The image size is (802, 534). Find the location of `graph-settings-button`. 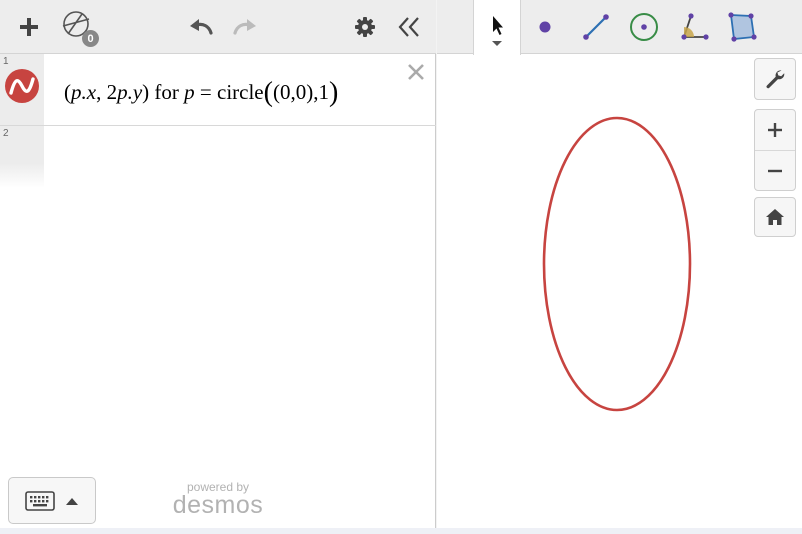

graph-settings-button is located at coordinates (775, 79).